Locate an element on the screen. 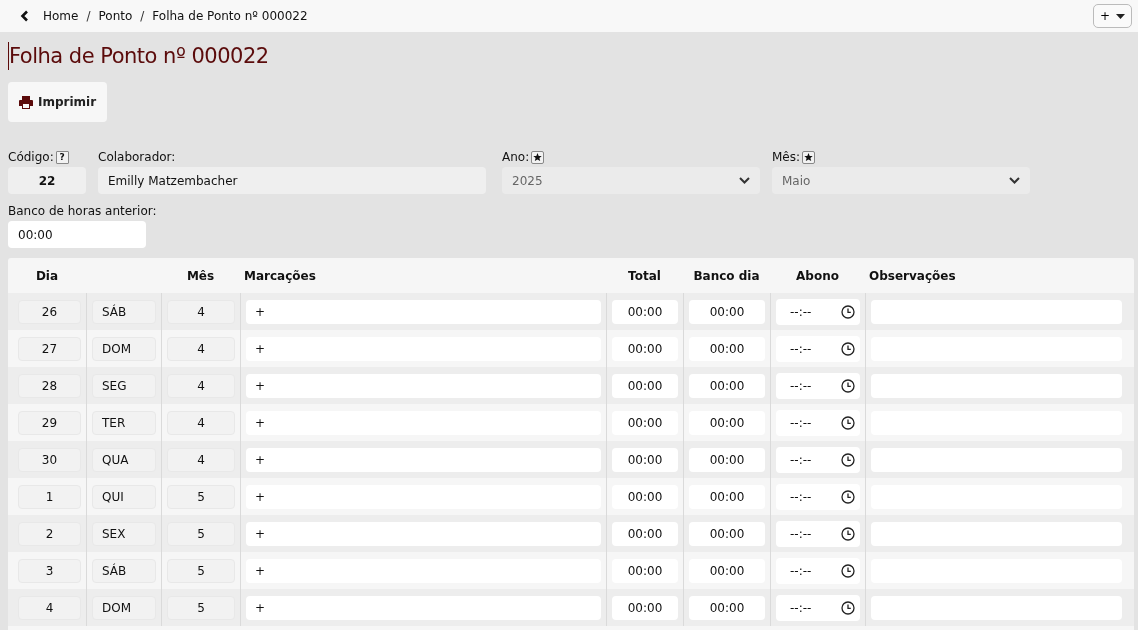 Image resolution: width=1138 pixels, height=630 pixels. caret-icon is located at coordinates (1120, 16).